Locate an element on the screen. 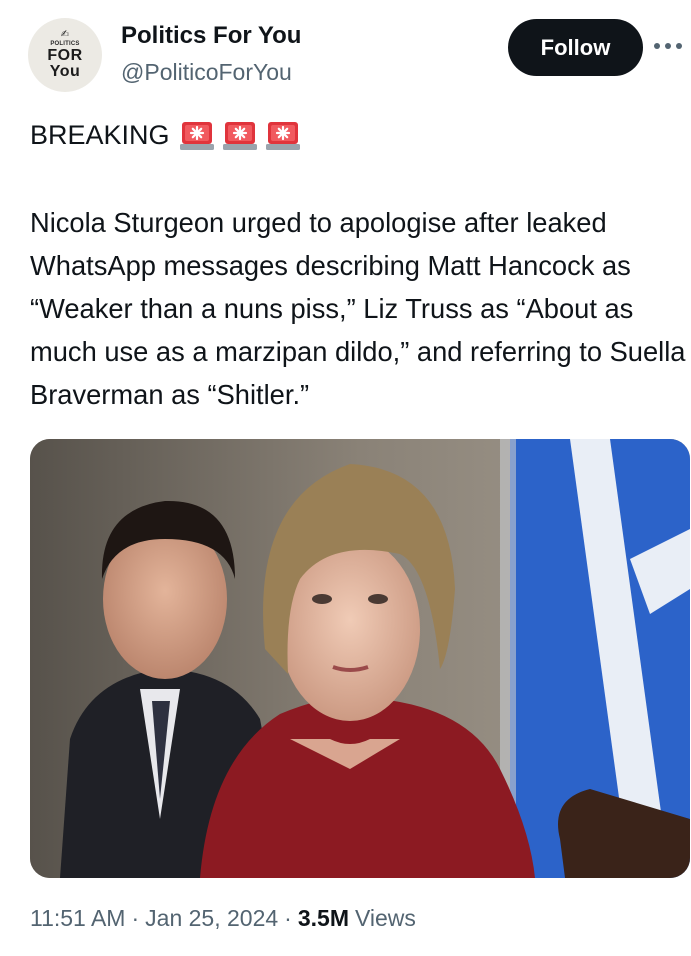 The image size is (691, 956). avatar-text-big-1: FOR is located at coordinates (65, 55).